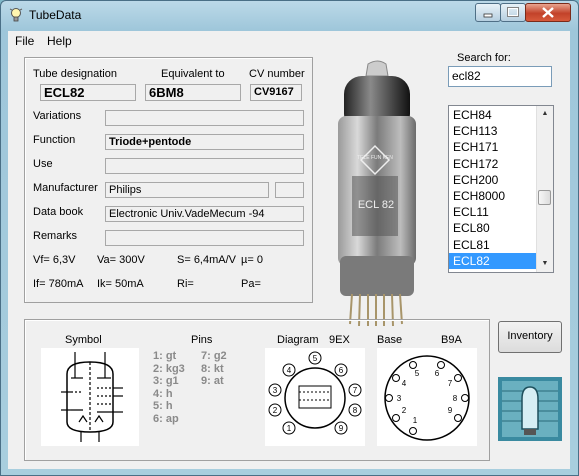 The height and width of the screenshot is (476, 579). Describe the element at coordinates (493, 260) in the screenshot. I see `list-item-selected: ECL82` at that location.